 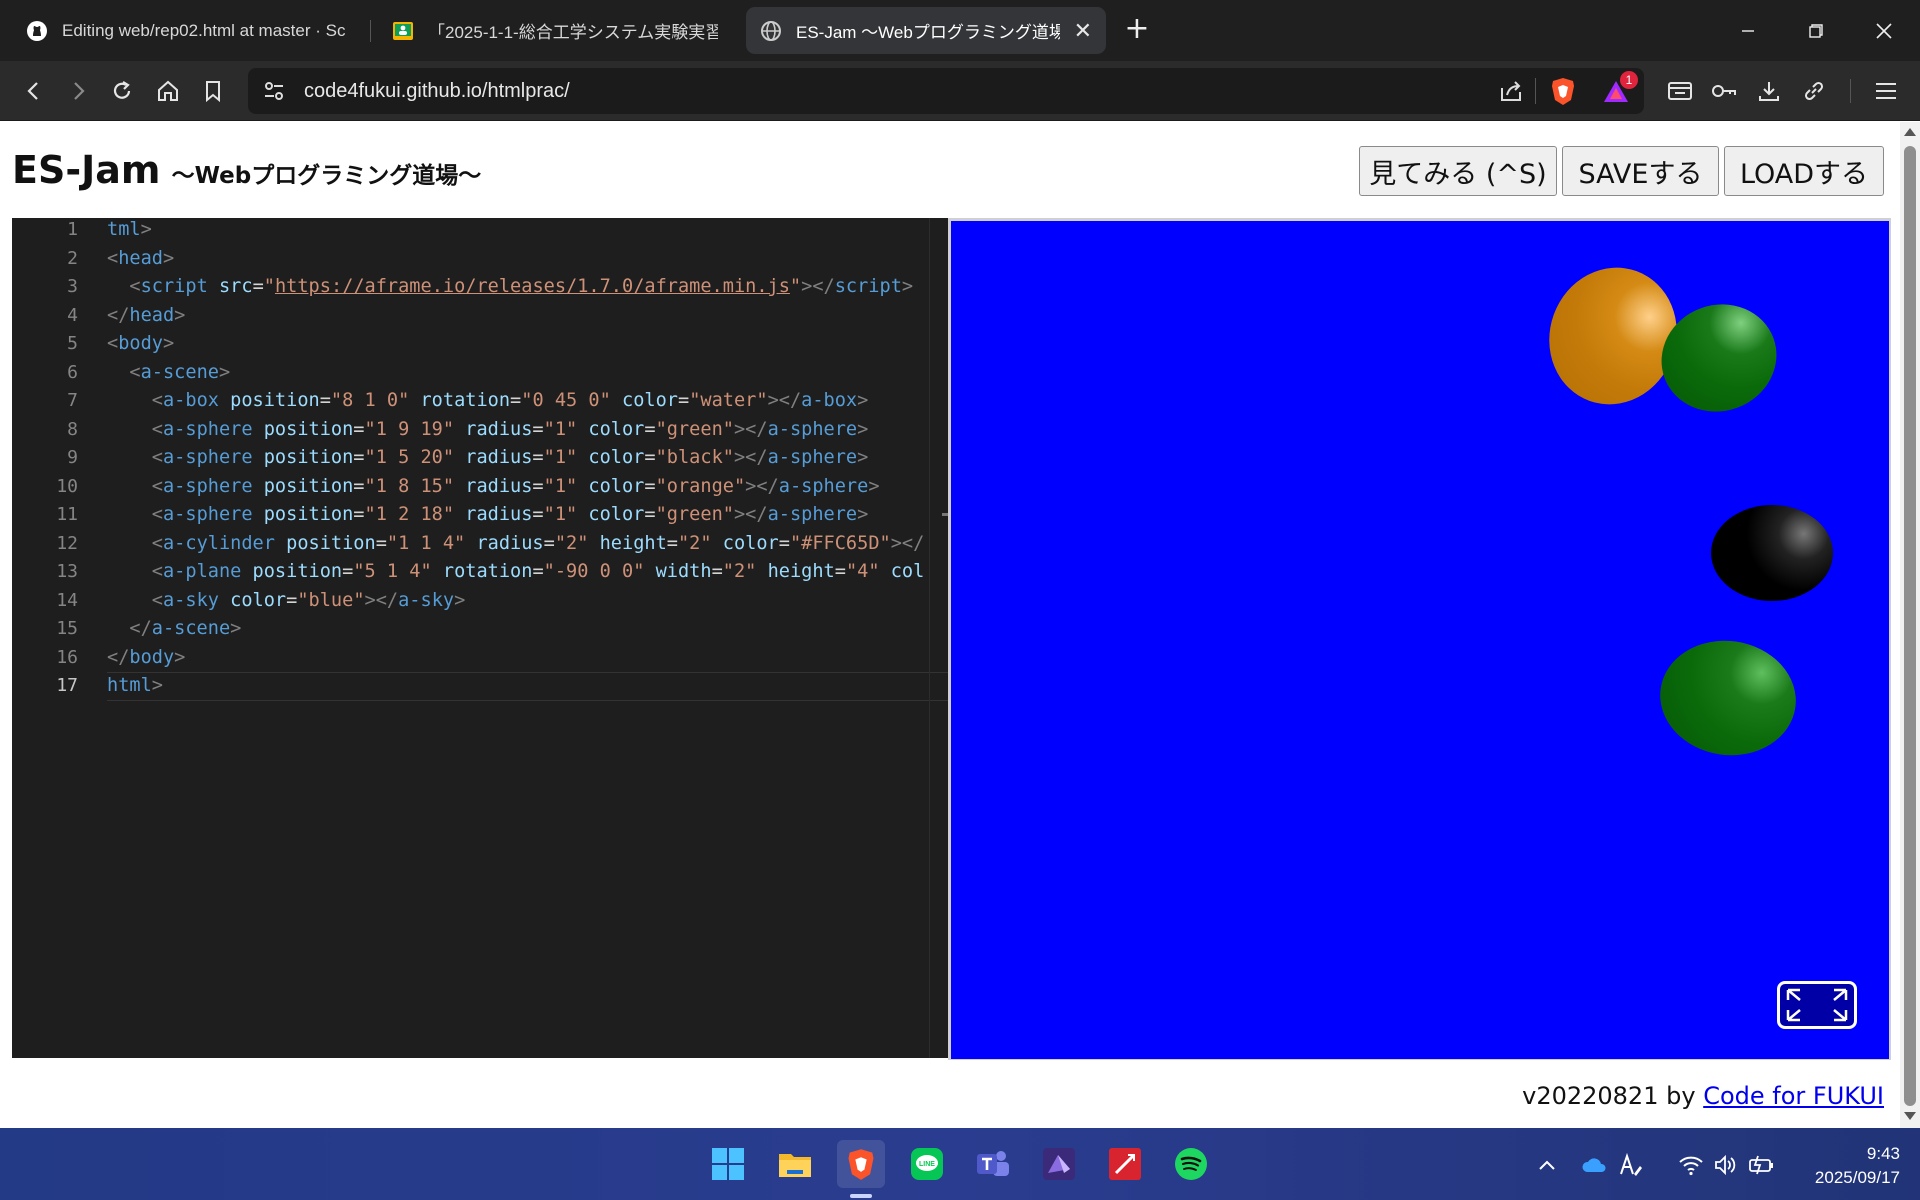 What do you see at coordinates (1726, 1165) in the screenshot?
I see `volume-icon` at bounding box center [1726, 1165].